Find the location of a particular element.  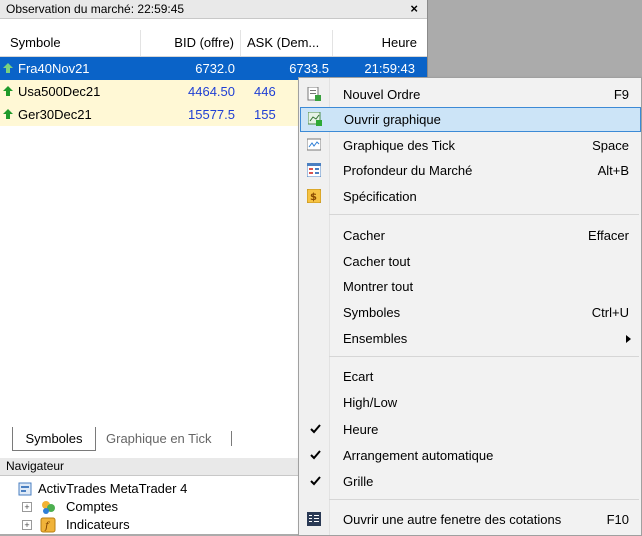

tab-symboles: Symboles is located at coordinates (54, 439).